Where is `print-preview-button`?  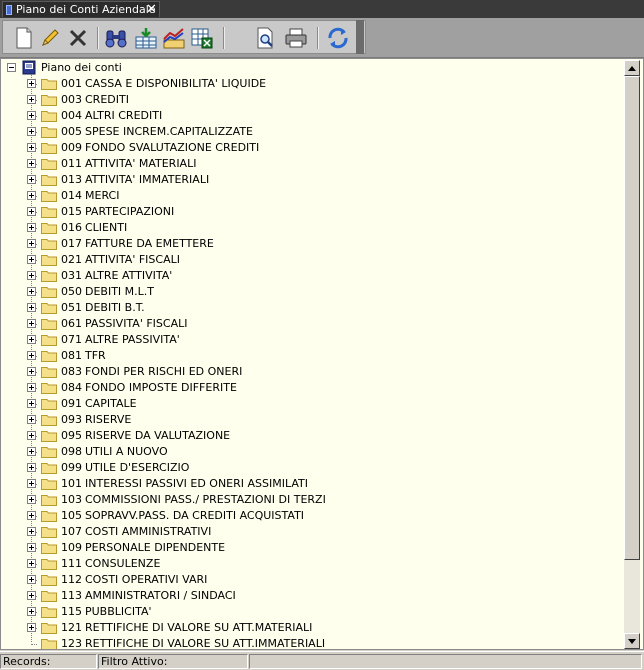
print-preview-button is located at coordinates (266, 38).